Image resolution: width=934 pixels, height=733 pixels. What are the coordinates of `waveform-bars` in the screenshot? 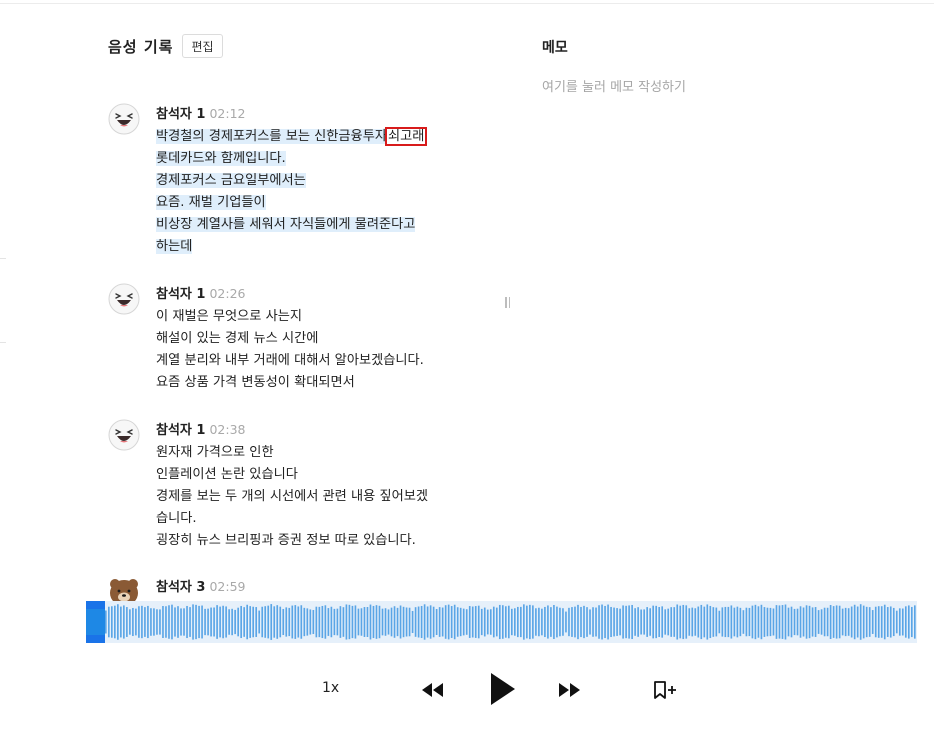 It's located at (510, 622).